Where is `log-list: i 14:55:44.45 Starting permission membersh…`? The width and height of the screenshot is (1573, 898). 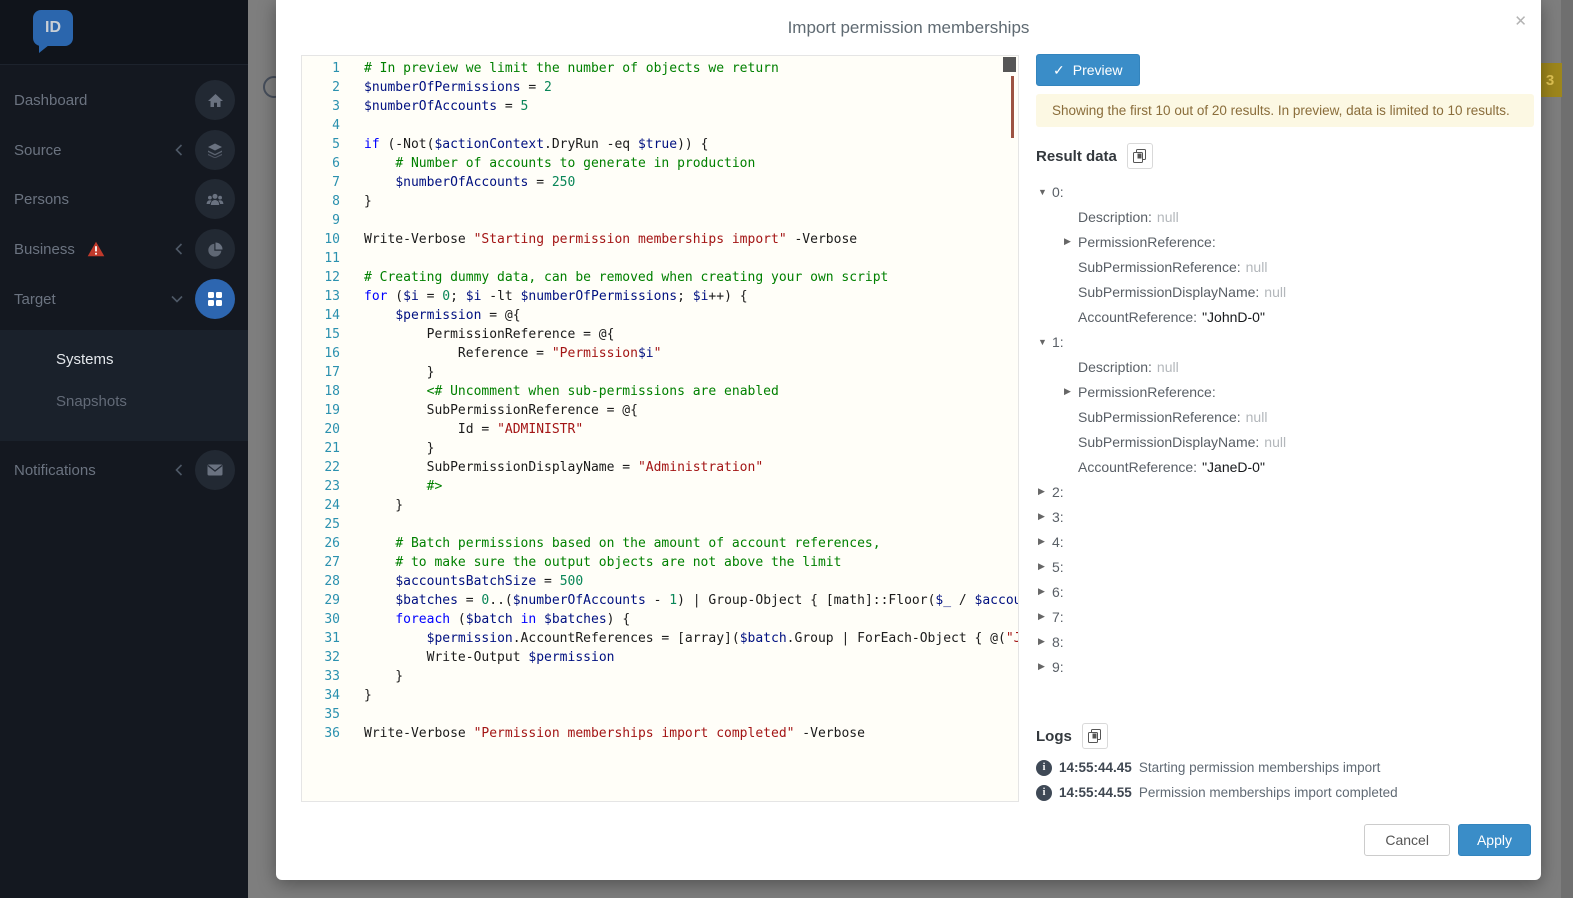 log-list: i 14:55:44.45 Starting permission membersh… is located at coordinates (1285, 780).